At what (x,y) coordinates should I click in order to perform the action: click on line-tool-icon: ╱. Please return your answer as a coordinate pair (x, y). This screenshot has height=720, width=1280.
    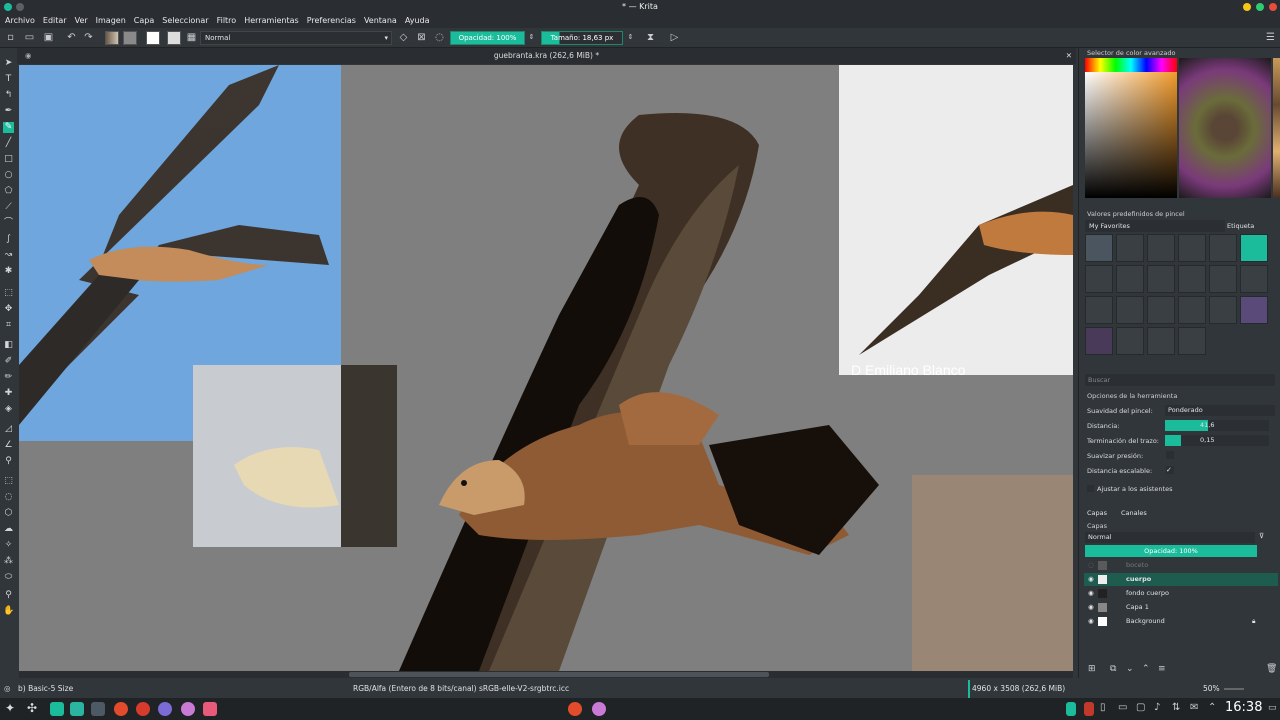
    Looking at the image, I should click on (8, 143).